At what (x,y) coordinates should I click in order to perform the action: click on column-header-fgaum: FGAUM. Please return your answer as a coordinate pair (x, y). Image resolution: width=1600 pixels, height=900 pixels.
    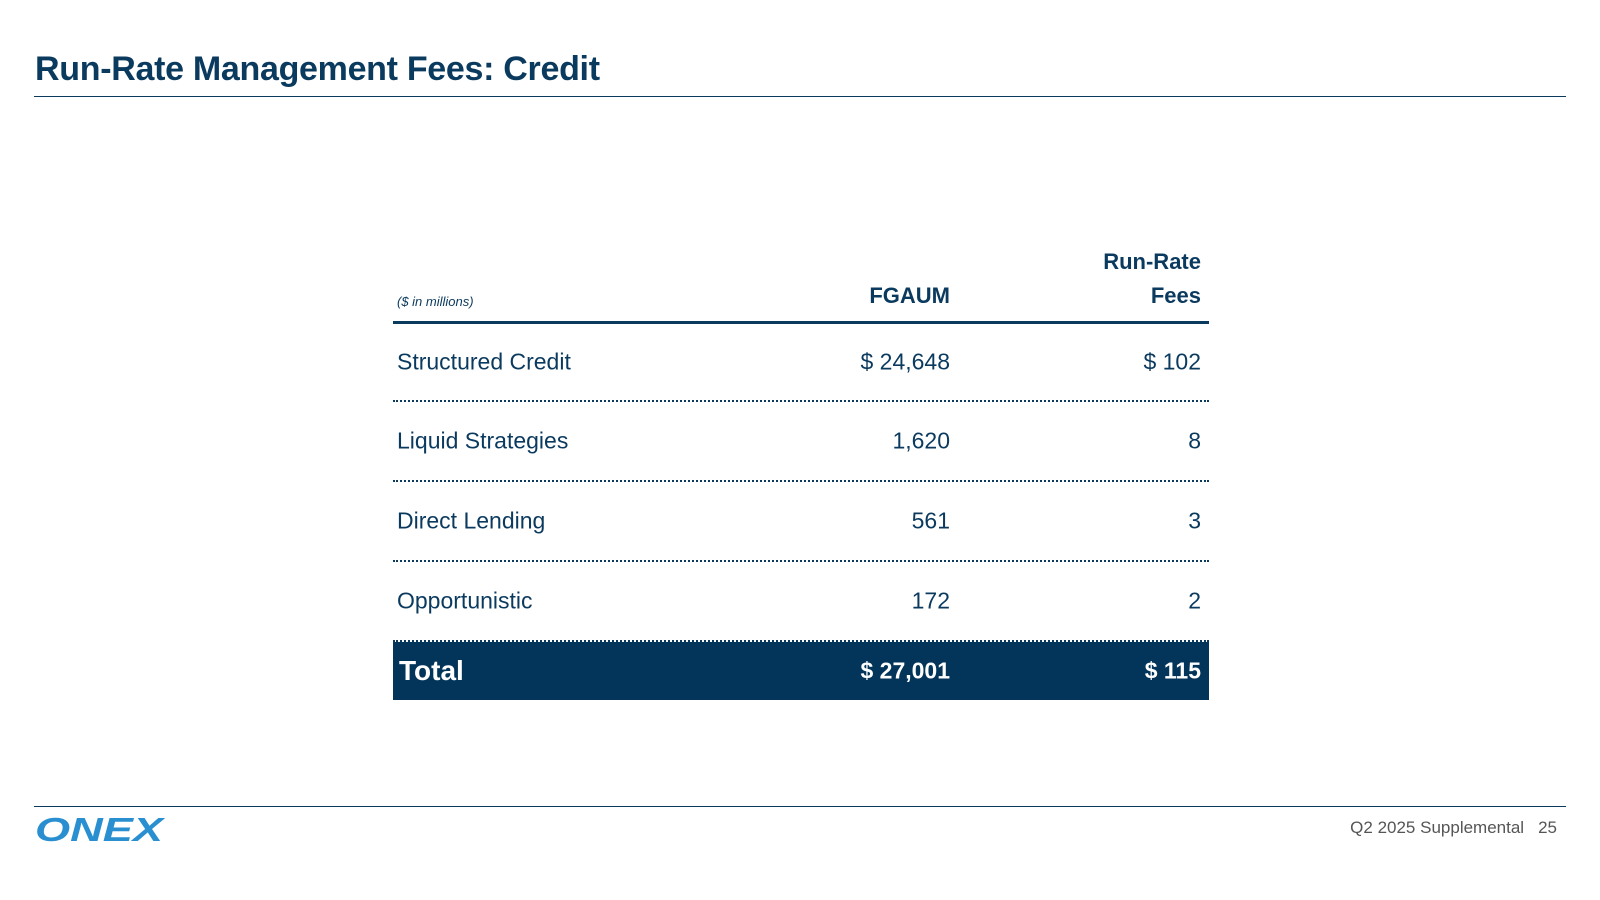
    Looking at the image, I should click on (909, 295).